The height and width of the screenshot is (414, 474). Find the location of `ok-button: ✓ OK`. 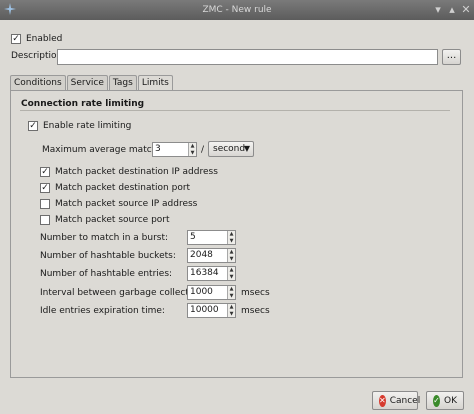

ok-button: ✓ OK is located at coordinates (445, 400).